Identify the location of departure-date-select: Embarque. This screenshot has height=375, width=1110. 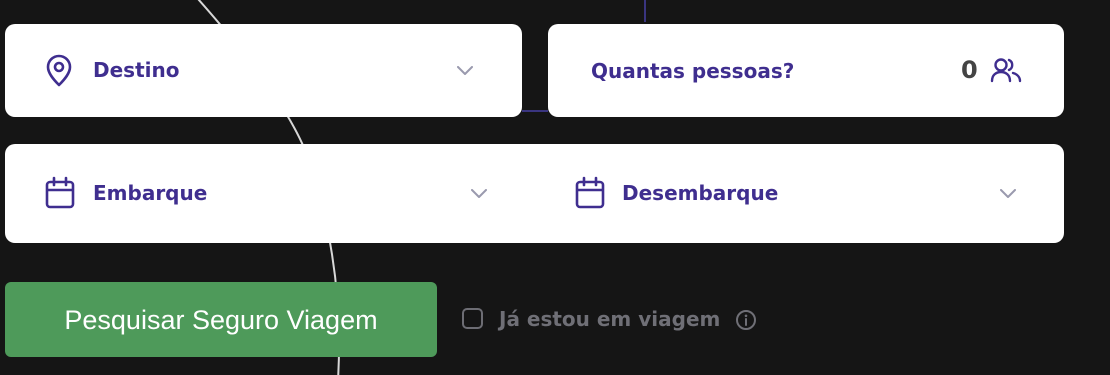
(270, 193).